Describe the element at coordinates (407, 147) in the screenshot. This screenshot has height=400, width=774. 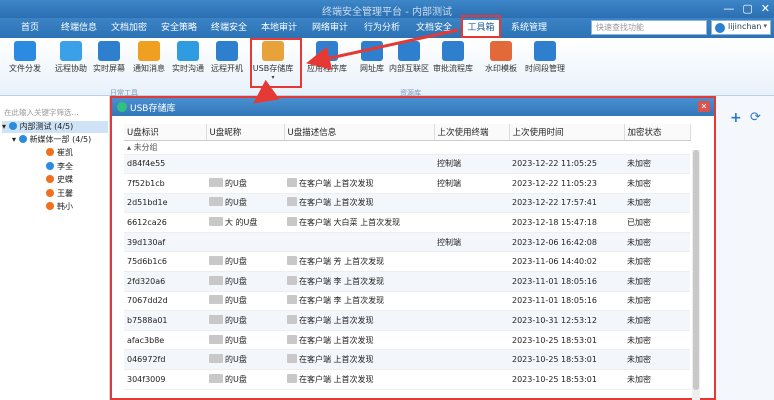
I see `group-row: ▴ 未分组` at that location.